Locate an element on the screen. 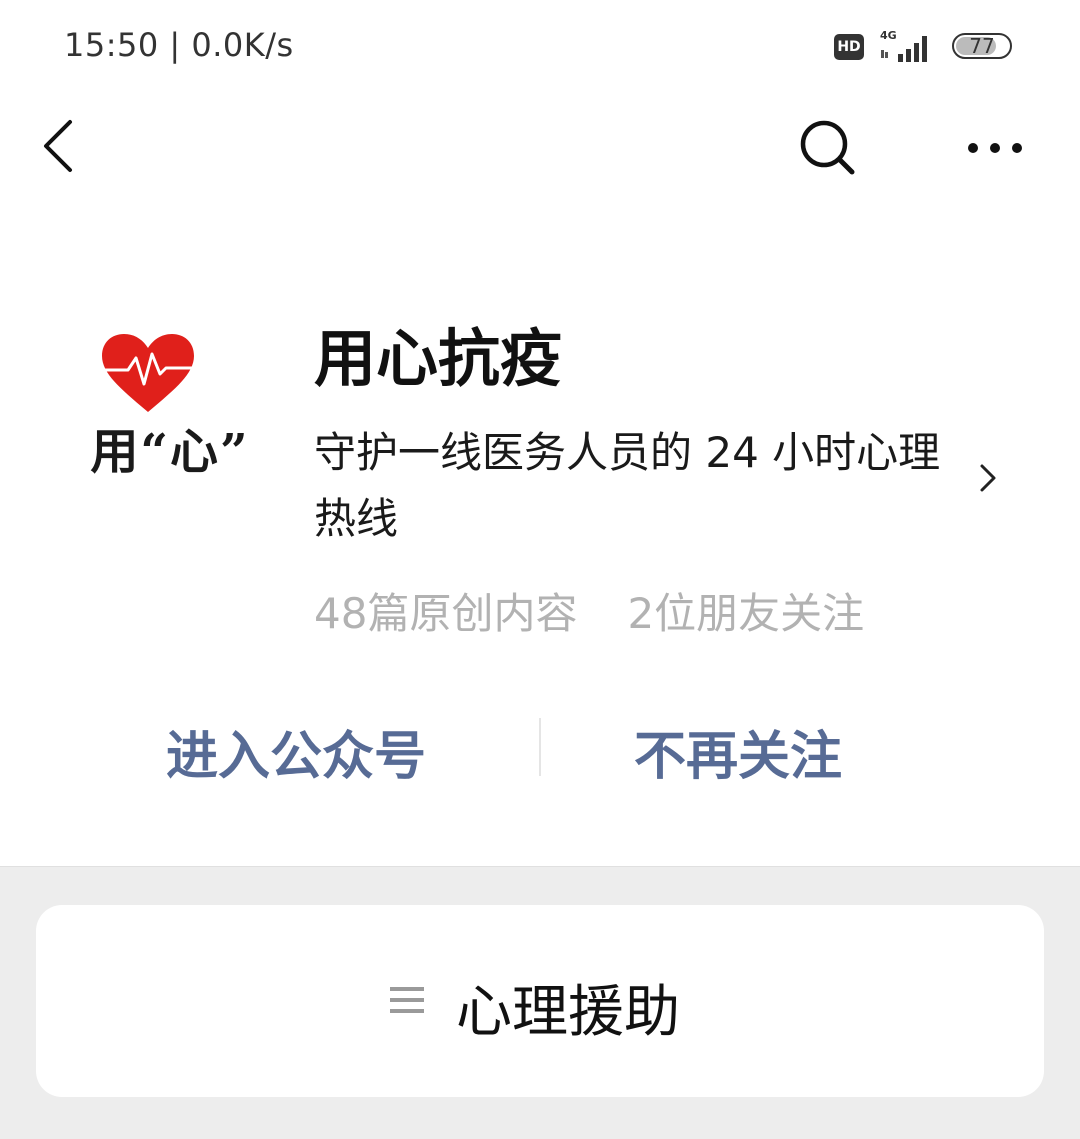 This screenshot has height=1139, width=1080. battery-indicator: 77 is located at coordinates (982, 46).